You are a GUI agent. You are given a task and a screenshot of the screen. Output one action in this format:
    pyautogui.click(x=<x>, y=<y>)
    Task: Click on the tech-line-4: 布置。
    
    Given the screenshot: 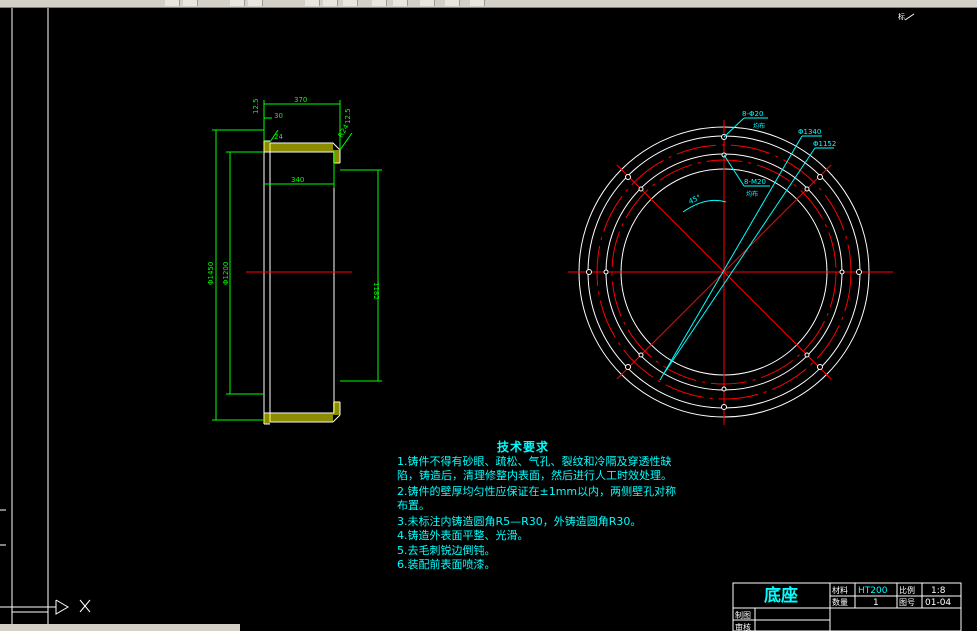 What is the action you would take?
    pyautogui.click(x=413, y=505)
    